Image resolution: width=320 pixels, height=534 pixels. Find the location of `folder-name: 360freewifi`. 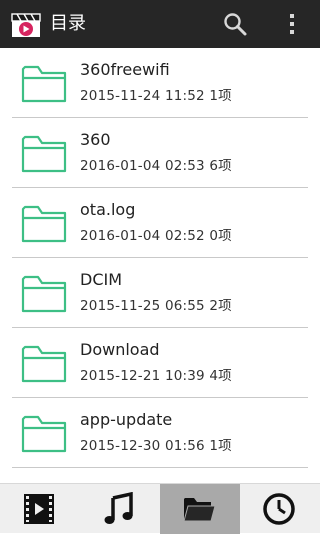

folder-name: 360freewifi is located at coordinates (125, 69).